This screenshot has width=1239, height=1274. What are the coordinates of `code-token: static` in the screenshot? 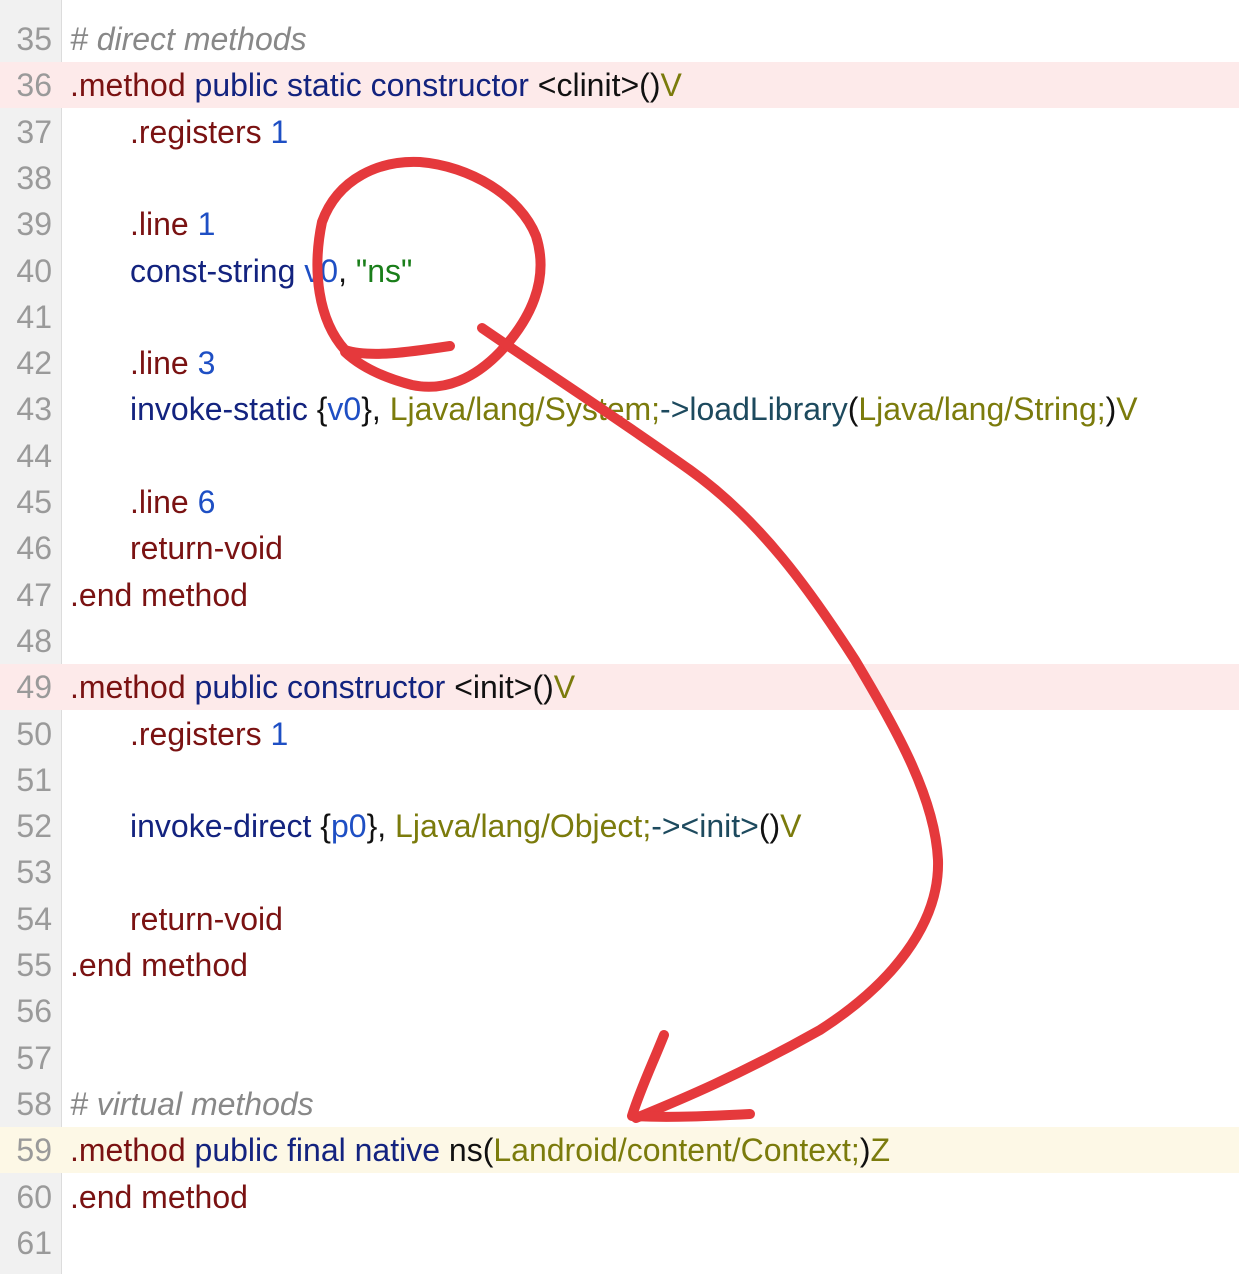 It's located at (324, 85).